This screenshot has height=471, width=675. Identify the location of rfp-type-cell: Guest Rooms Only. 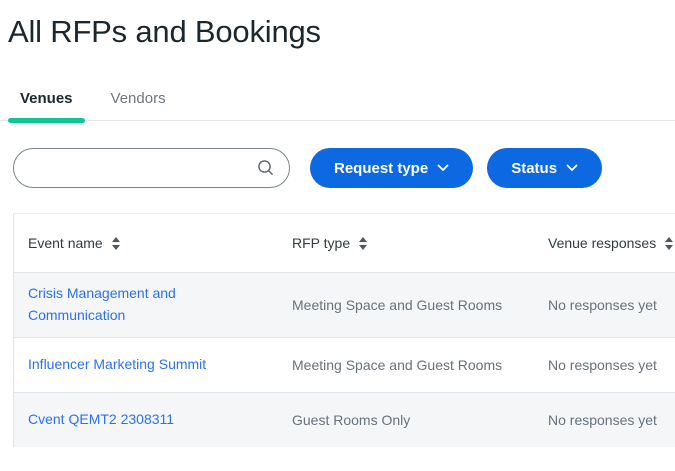
(351, 420).